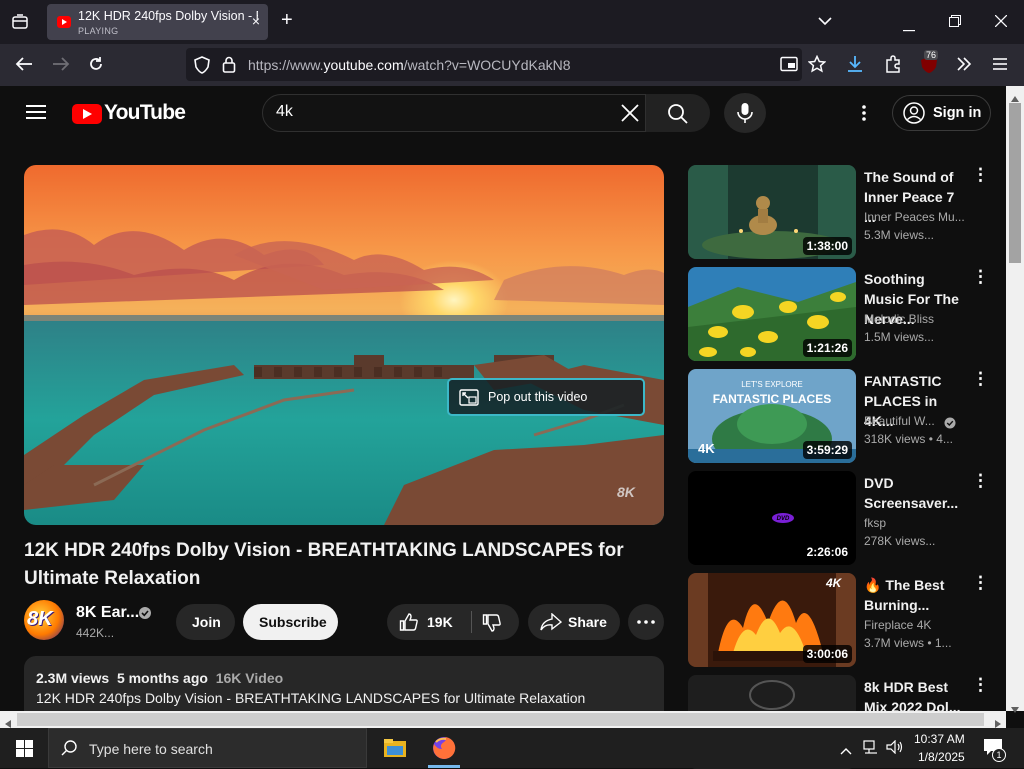 The image size is (1024, 769). What do you see at coordinates (440, 622) in the screenshot?
I see `like-count: 19K` at bounding box center [440, 622].